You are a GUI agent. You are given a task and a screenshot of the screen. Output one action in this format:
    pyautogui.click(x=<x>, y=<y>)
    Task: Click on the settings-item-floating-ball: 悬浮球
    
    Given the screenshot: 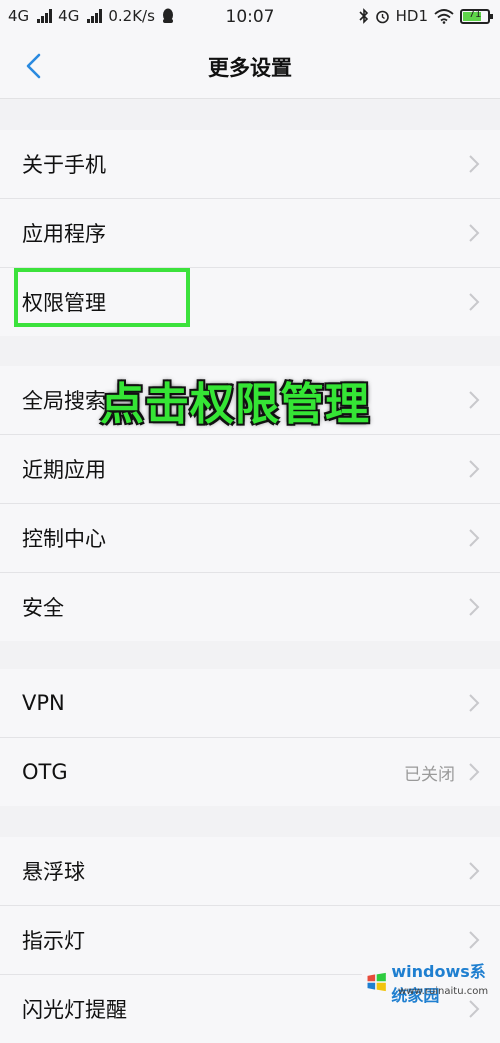 What is the action you would take?
    pyautogui.click(x=250, y=871)
    